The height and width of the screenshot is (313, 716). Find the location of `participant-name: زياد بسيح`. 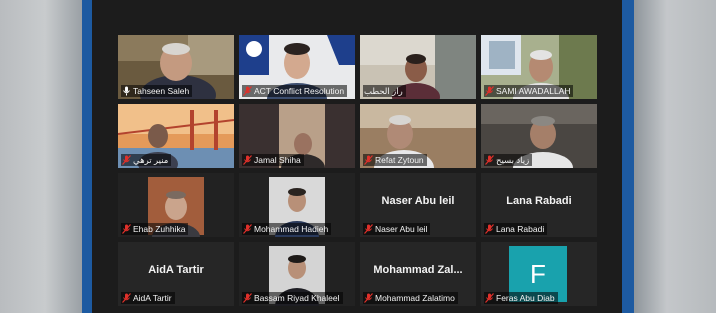

participant-name: زياد بسيح is located at coordinates (513, 160).